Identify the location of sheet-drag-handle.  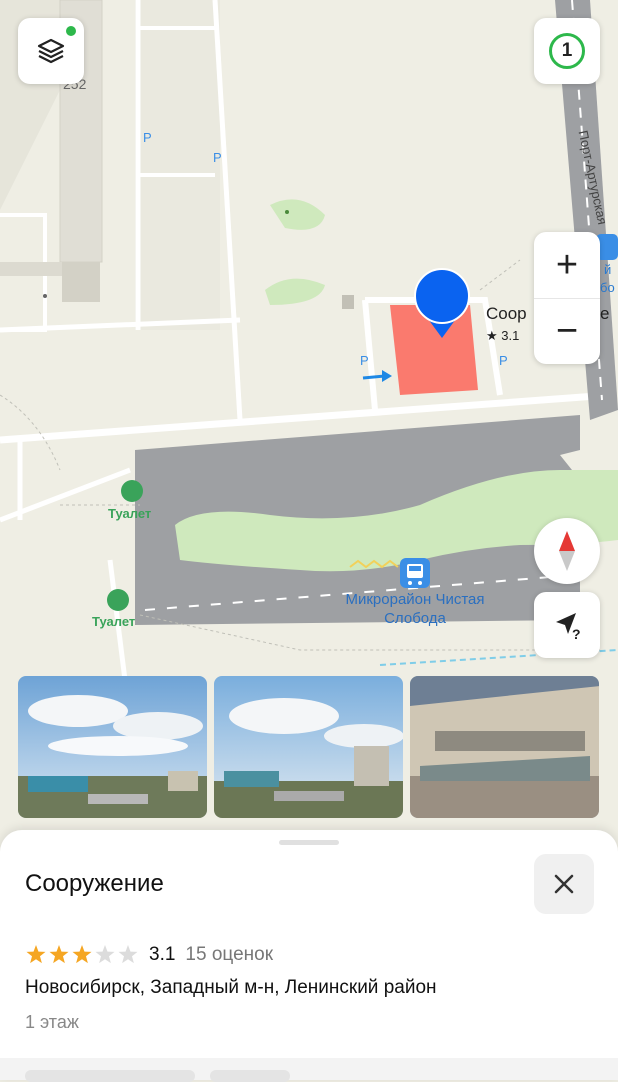
(309, 842).